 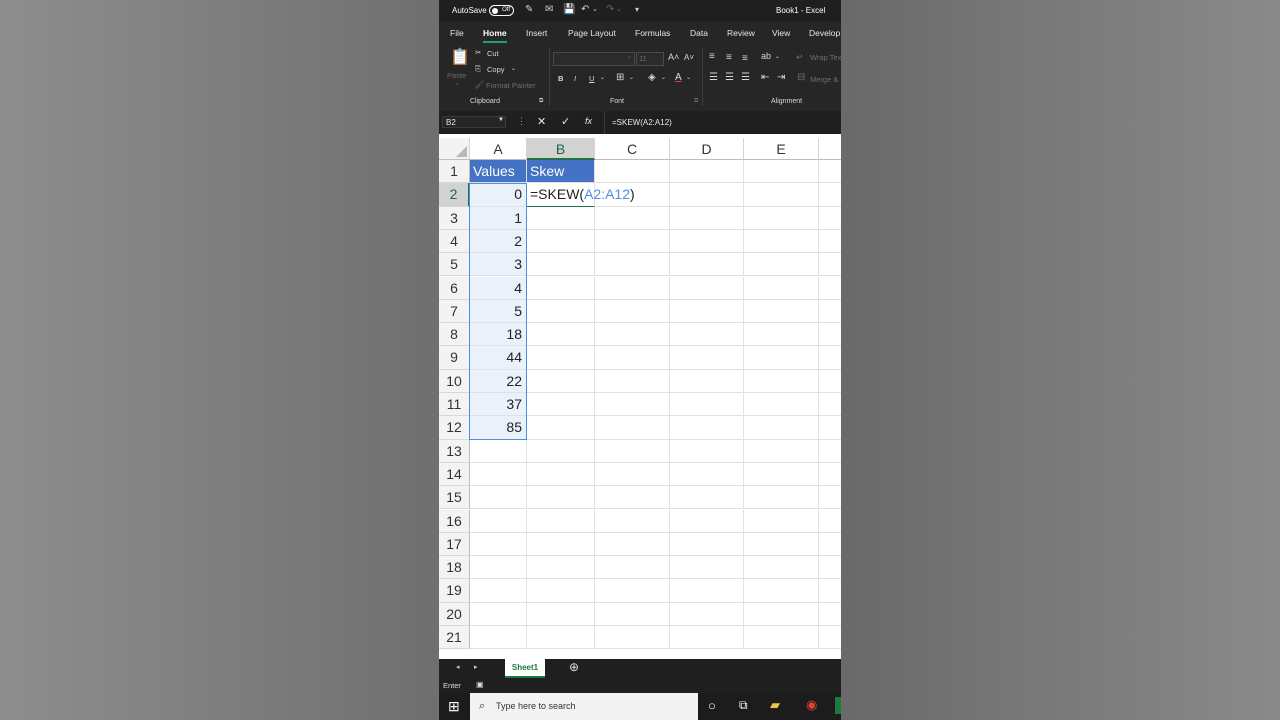 What do you see at coordinates (584, 706) in the screenshot?
I see `taskbar-search: ⌕ Type here to search` at bounding box center [584, 706].